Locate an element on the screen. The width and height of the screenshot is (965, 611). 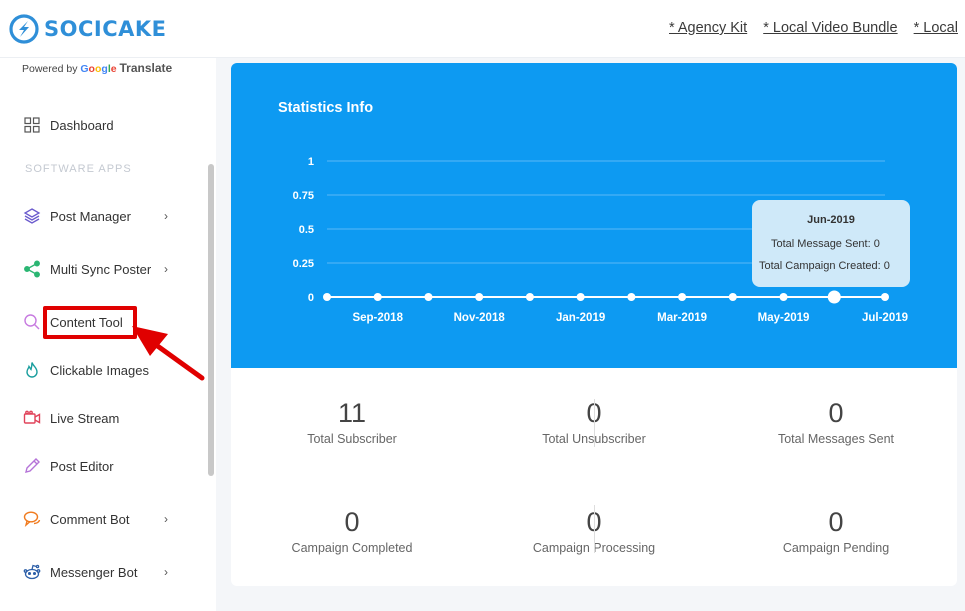
stat-total-messages-sent: 0 Total Messages Sent is located at coordinates (836, 421).